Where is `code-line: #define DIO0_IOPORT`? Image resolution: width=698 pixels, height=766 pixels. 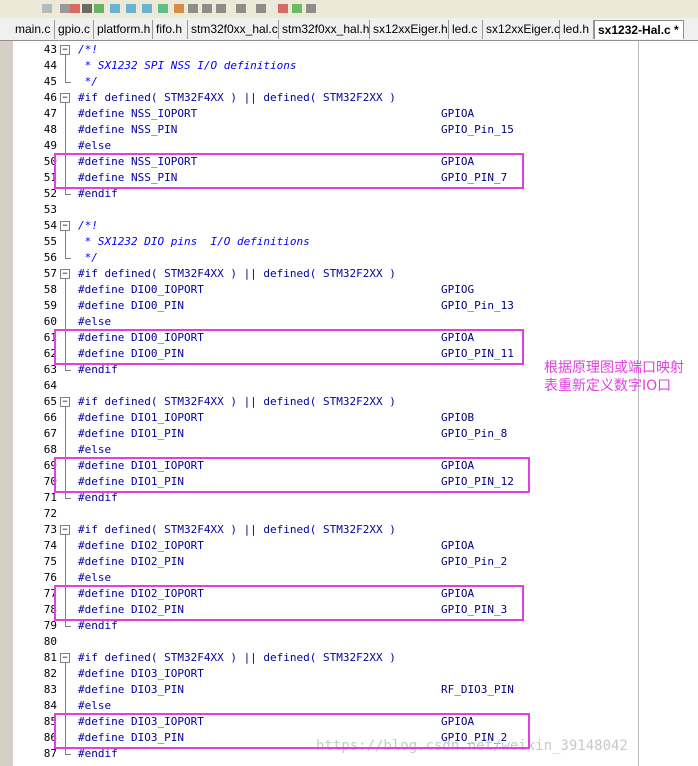 code-line: #define DIO0_IOPORT is located at coordinates (141, 289).